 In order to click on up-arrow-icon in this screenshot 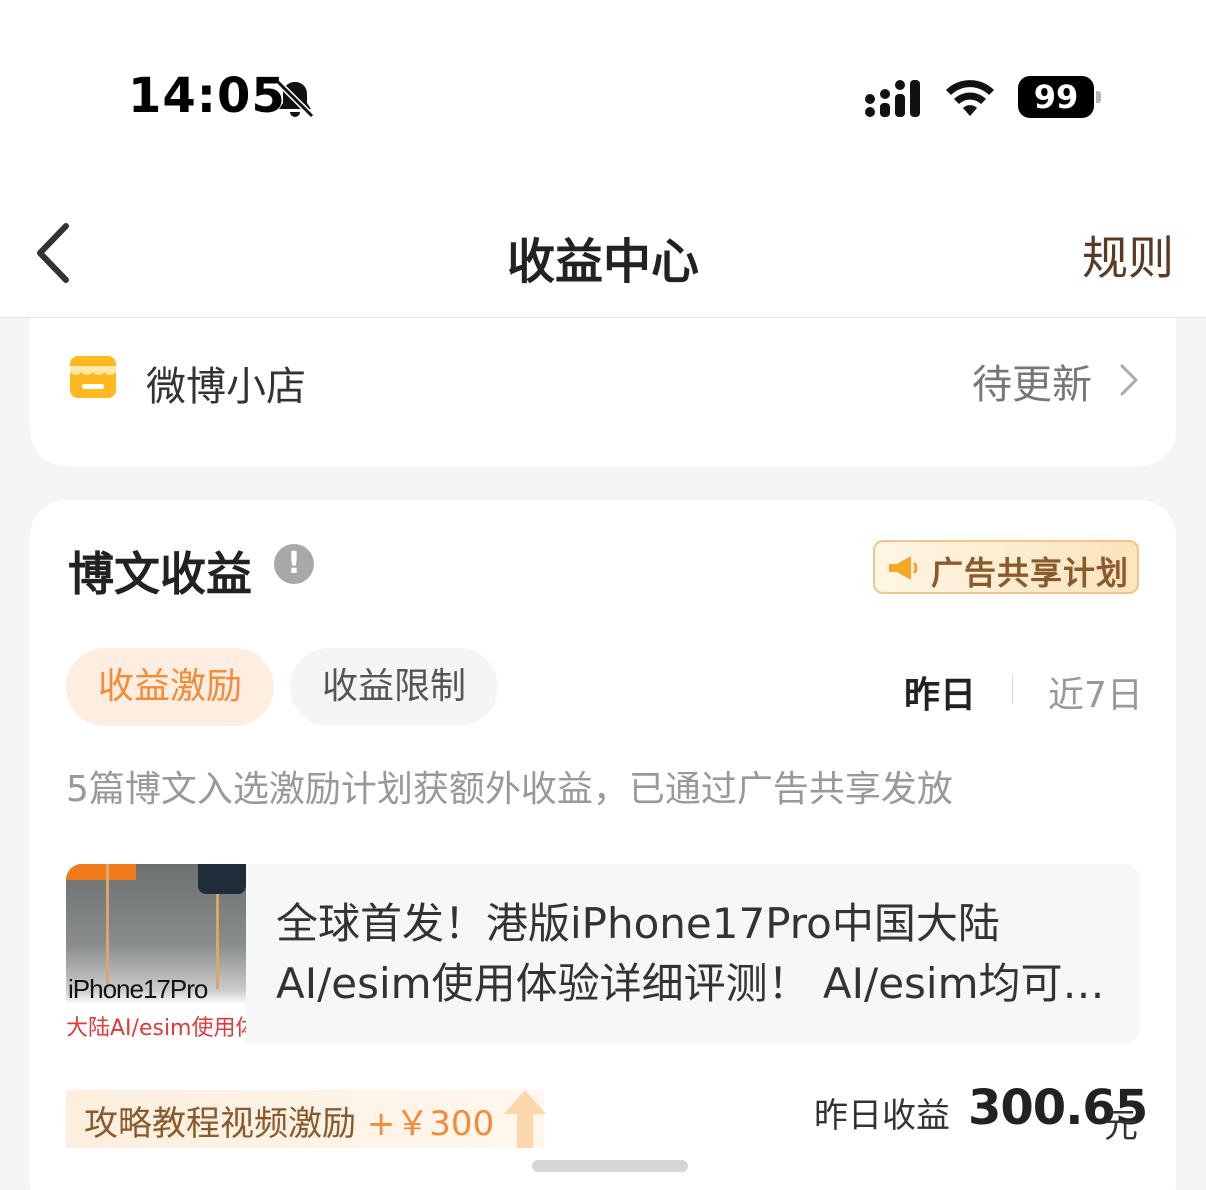, I will do `click(525, 1119)`.